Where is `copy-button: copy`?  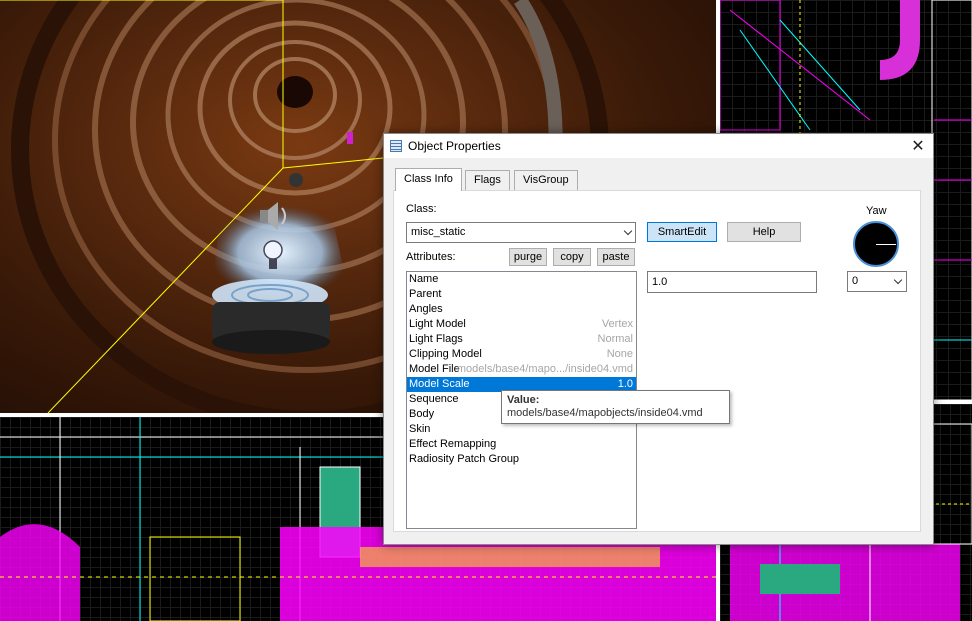
copy-button: copy is located at coordinates (572, 257).